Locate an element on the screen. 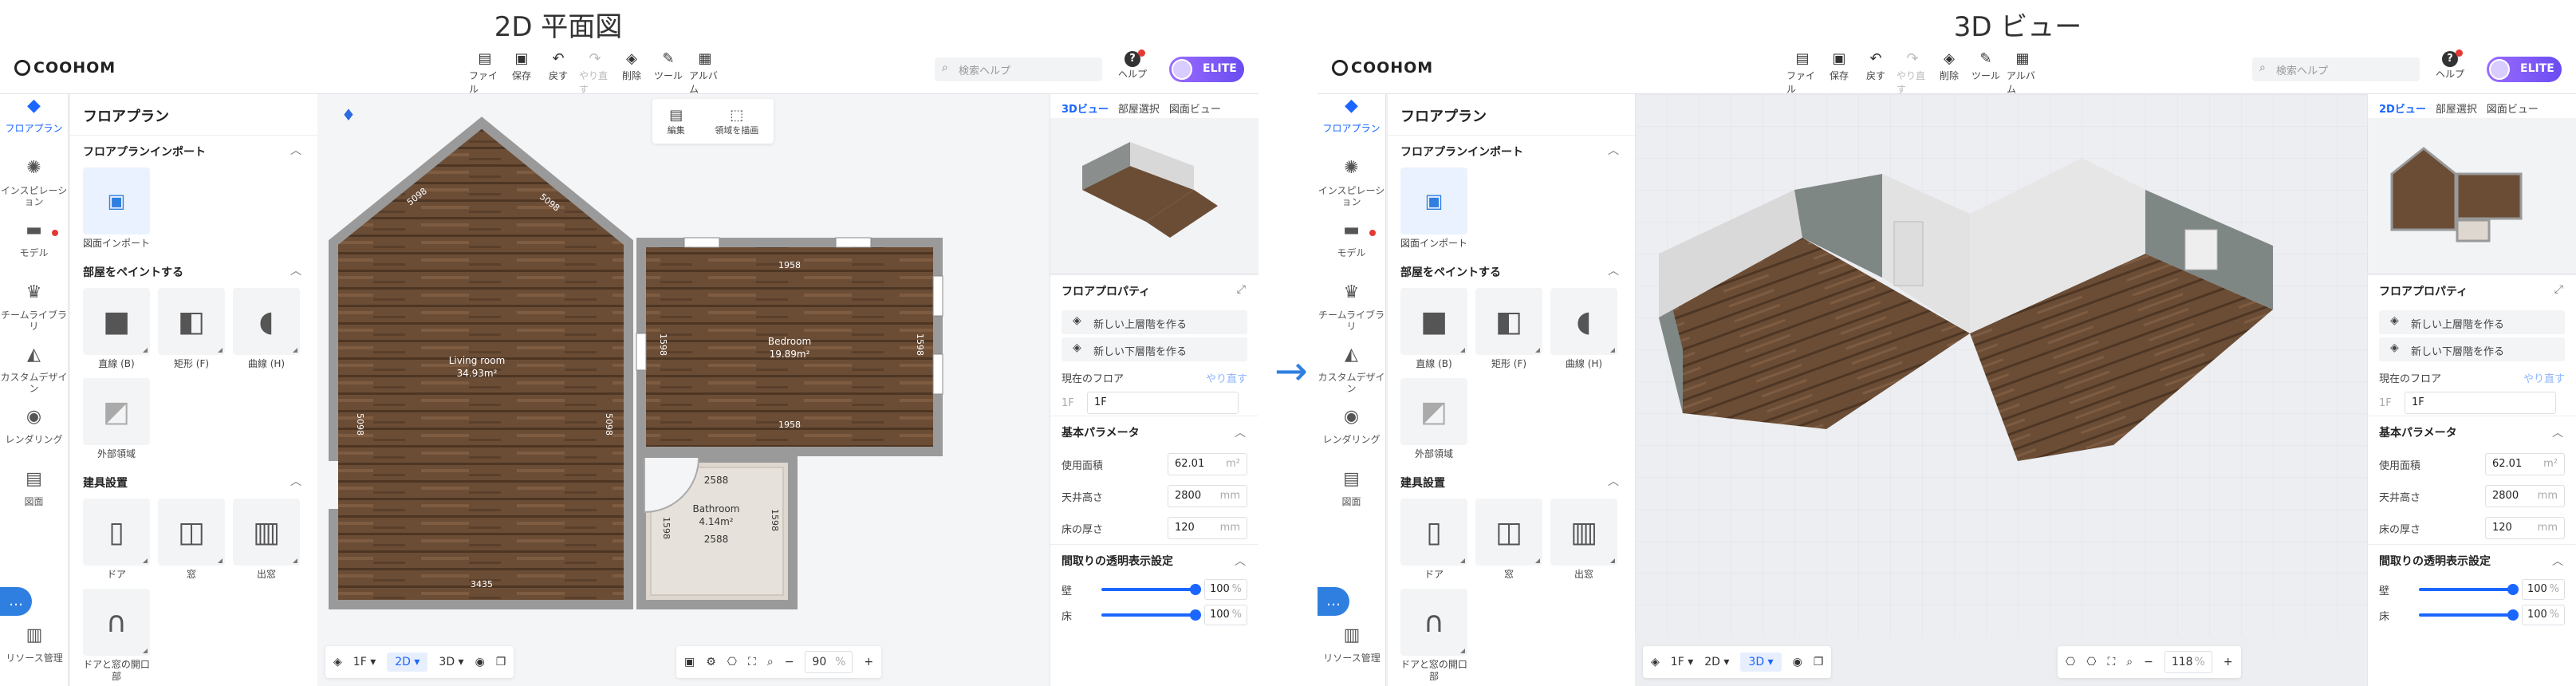 The height and width of the screenshot is (686, 2576). basic-params-header: 基本パラメータ ︿ is located at coordinates (2472, 432).